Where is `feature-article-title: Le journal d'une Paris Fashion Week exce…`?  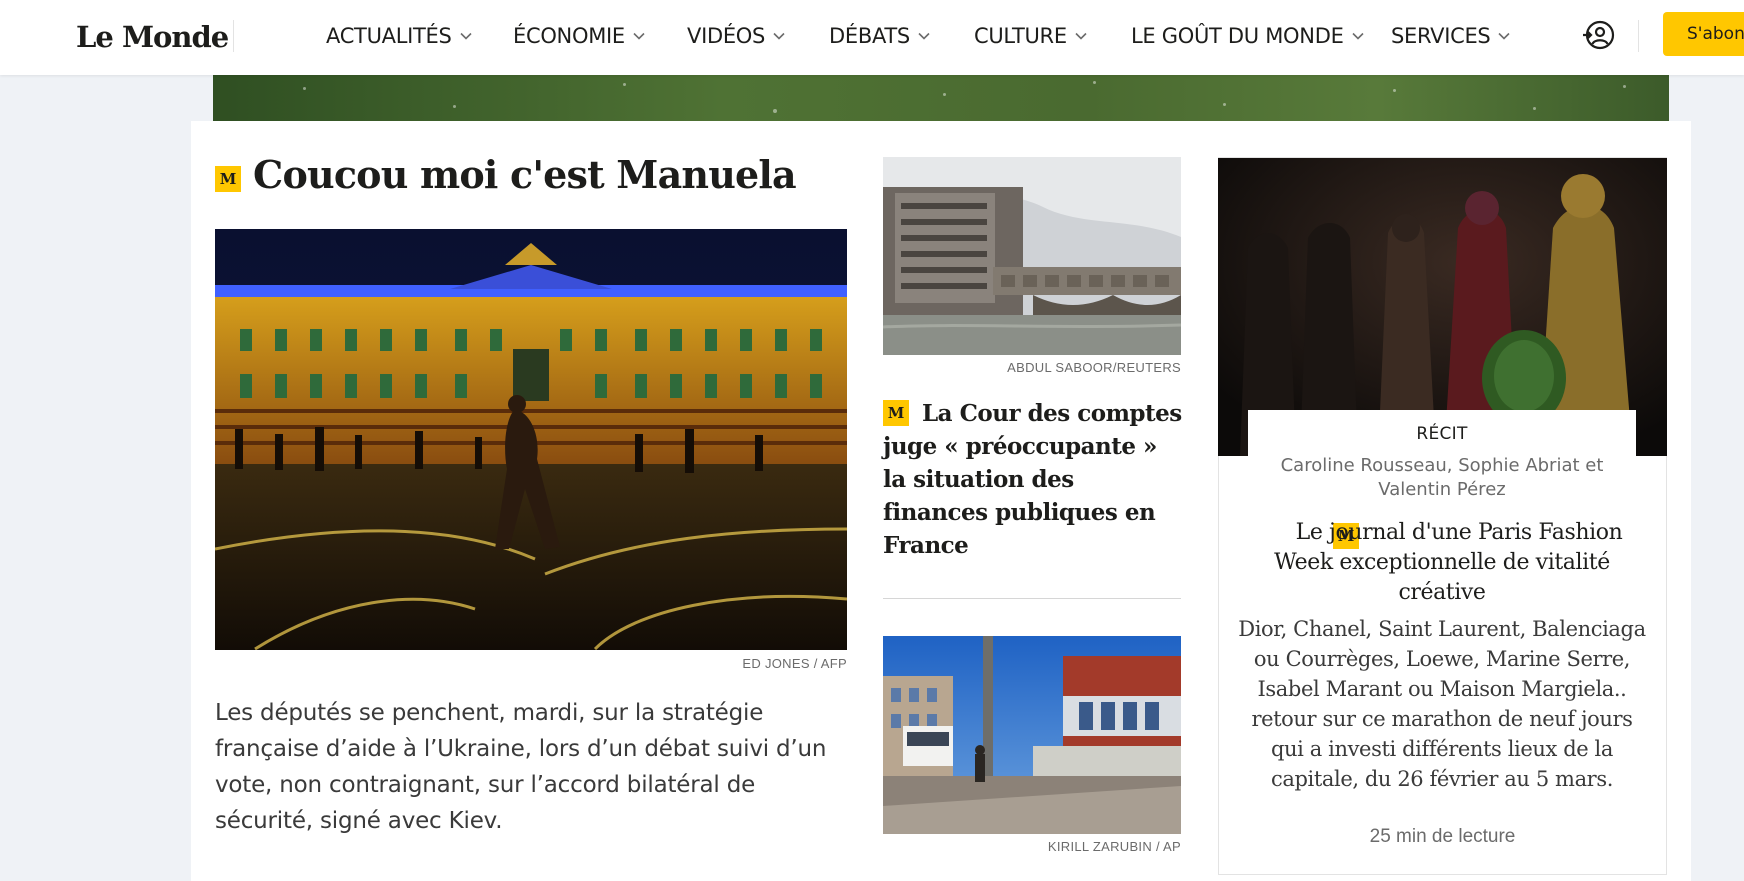 feature-article-title: Le journal d'une Paris Fashion Week exce… is located at coordinates (1442, 563).